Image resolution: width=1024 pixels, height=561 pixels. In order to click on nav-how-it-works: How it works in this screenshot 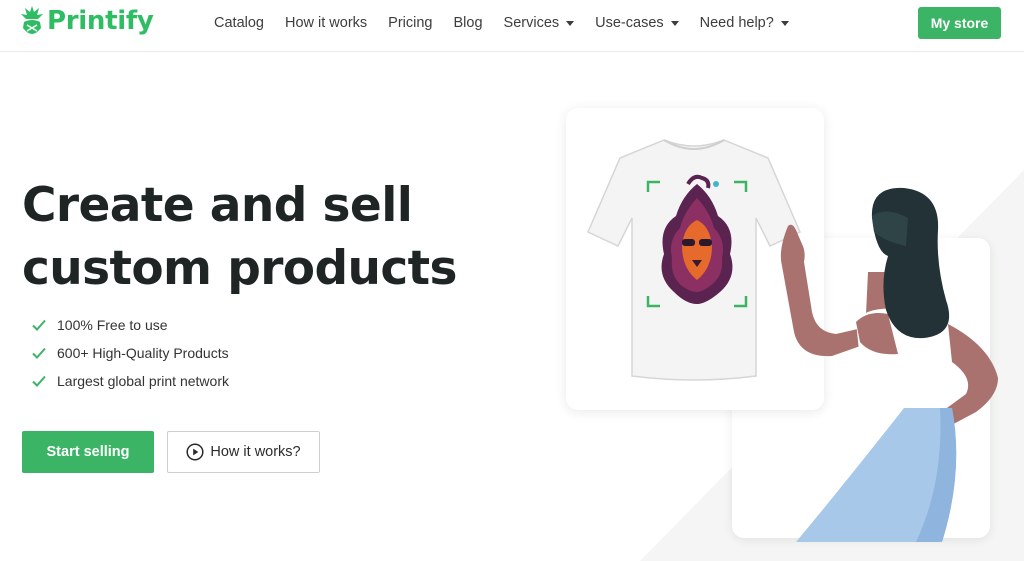, I will do `click(326, 23)`.